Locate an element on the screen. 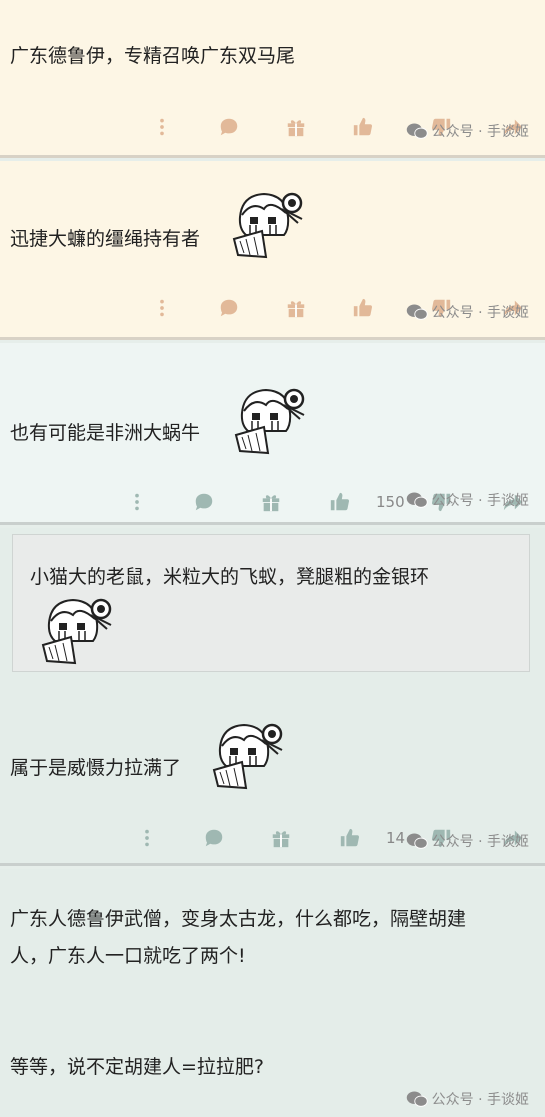  post-toolbar: 14 公众号 · 手谈姬 is located at coordinates (272, 839).